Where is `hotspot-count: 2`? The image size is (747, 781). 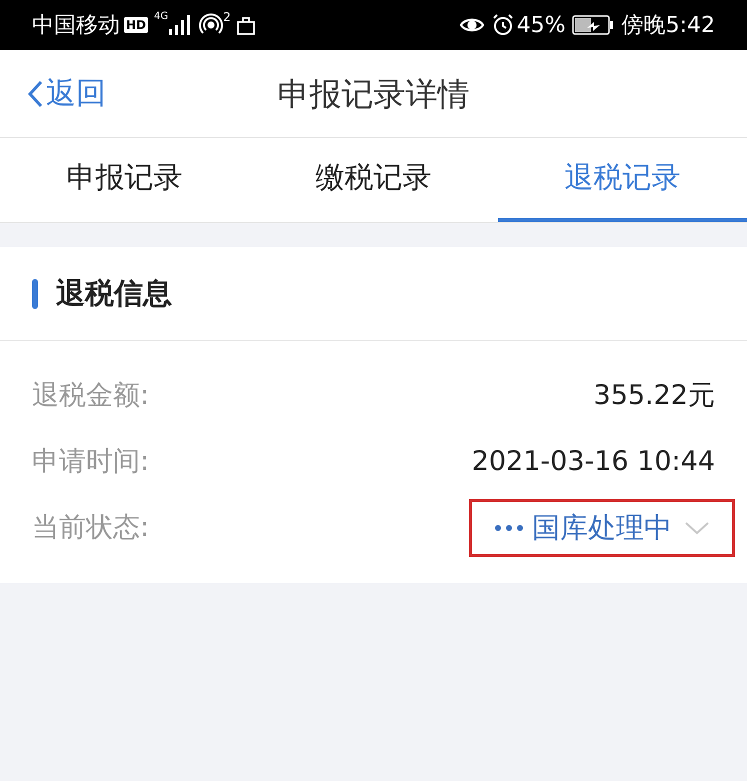
hotspot-count: 2 is located at coordinates (227, 17).